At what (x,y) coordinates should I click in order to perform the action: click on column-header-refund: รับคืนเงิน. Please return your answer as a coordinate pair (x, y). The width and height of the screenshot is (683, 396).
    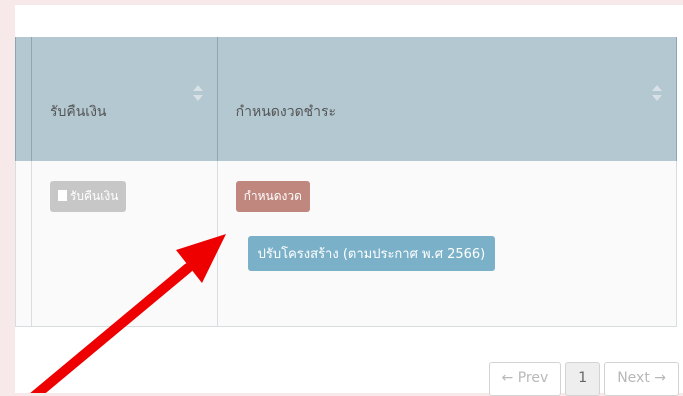
    Looking at the image, I should click on (124, 99).